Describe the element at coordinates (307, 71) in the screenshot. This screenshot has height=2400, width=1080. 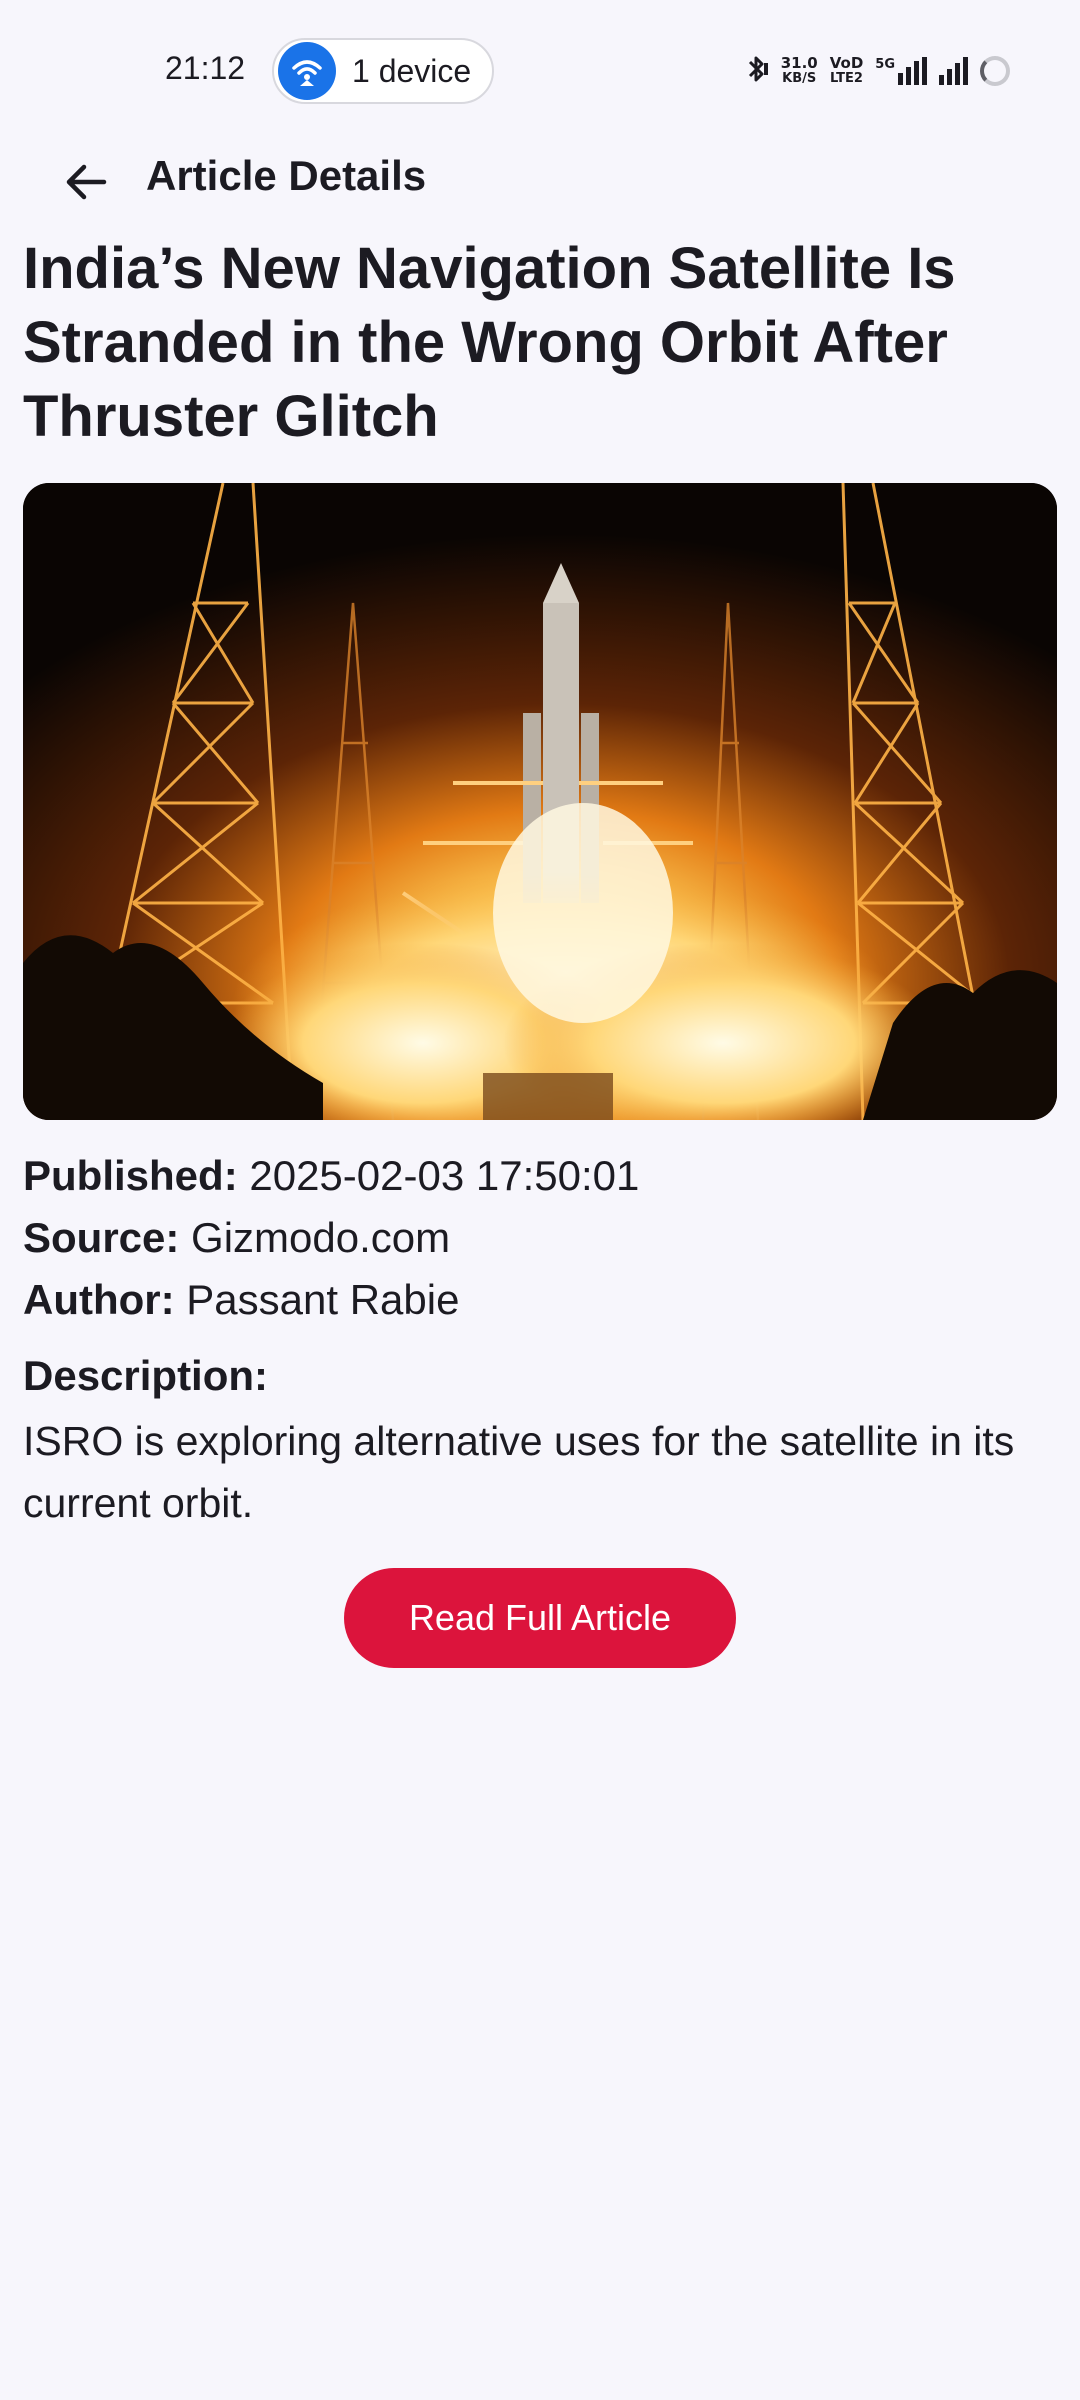
I see `wifi-hotspot-icon` at that location.